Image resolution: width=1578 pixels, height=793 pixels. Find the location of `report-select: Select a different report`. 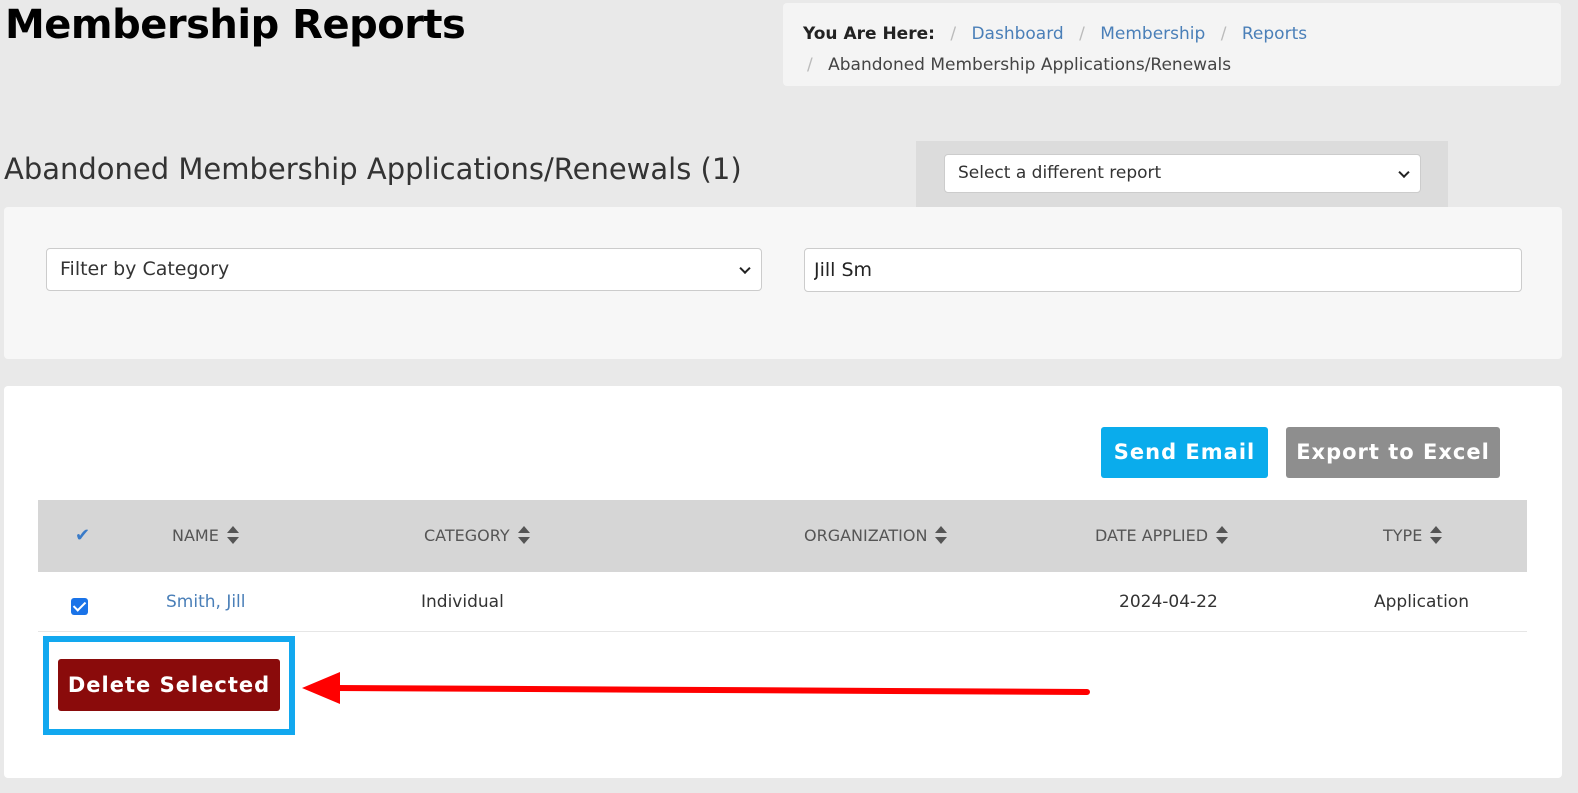

report-select: Select a different report is located at coordinates (1182, 173).